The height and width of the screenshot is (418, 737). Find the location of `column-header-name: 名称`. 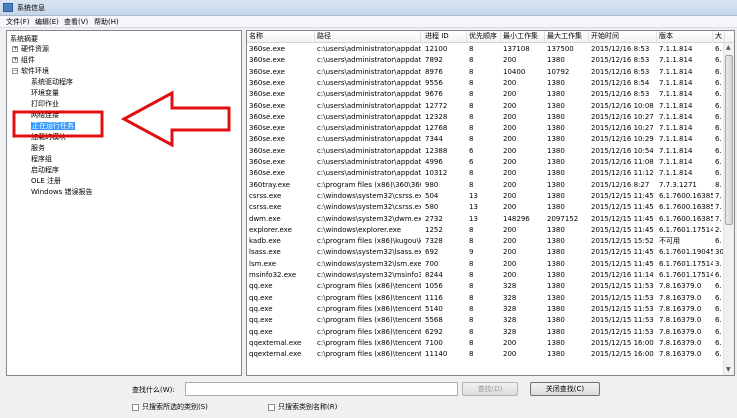

column-header-name: 名称 is located at coordinates (282, 37).